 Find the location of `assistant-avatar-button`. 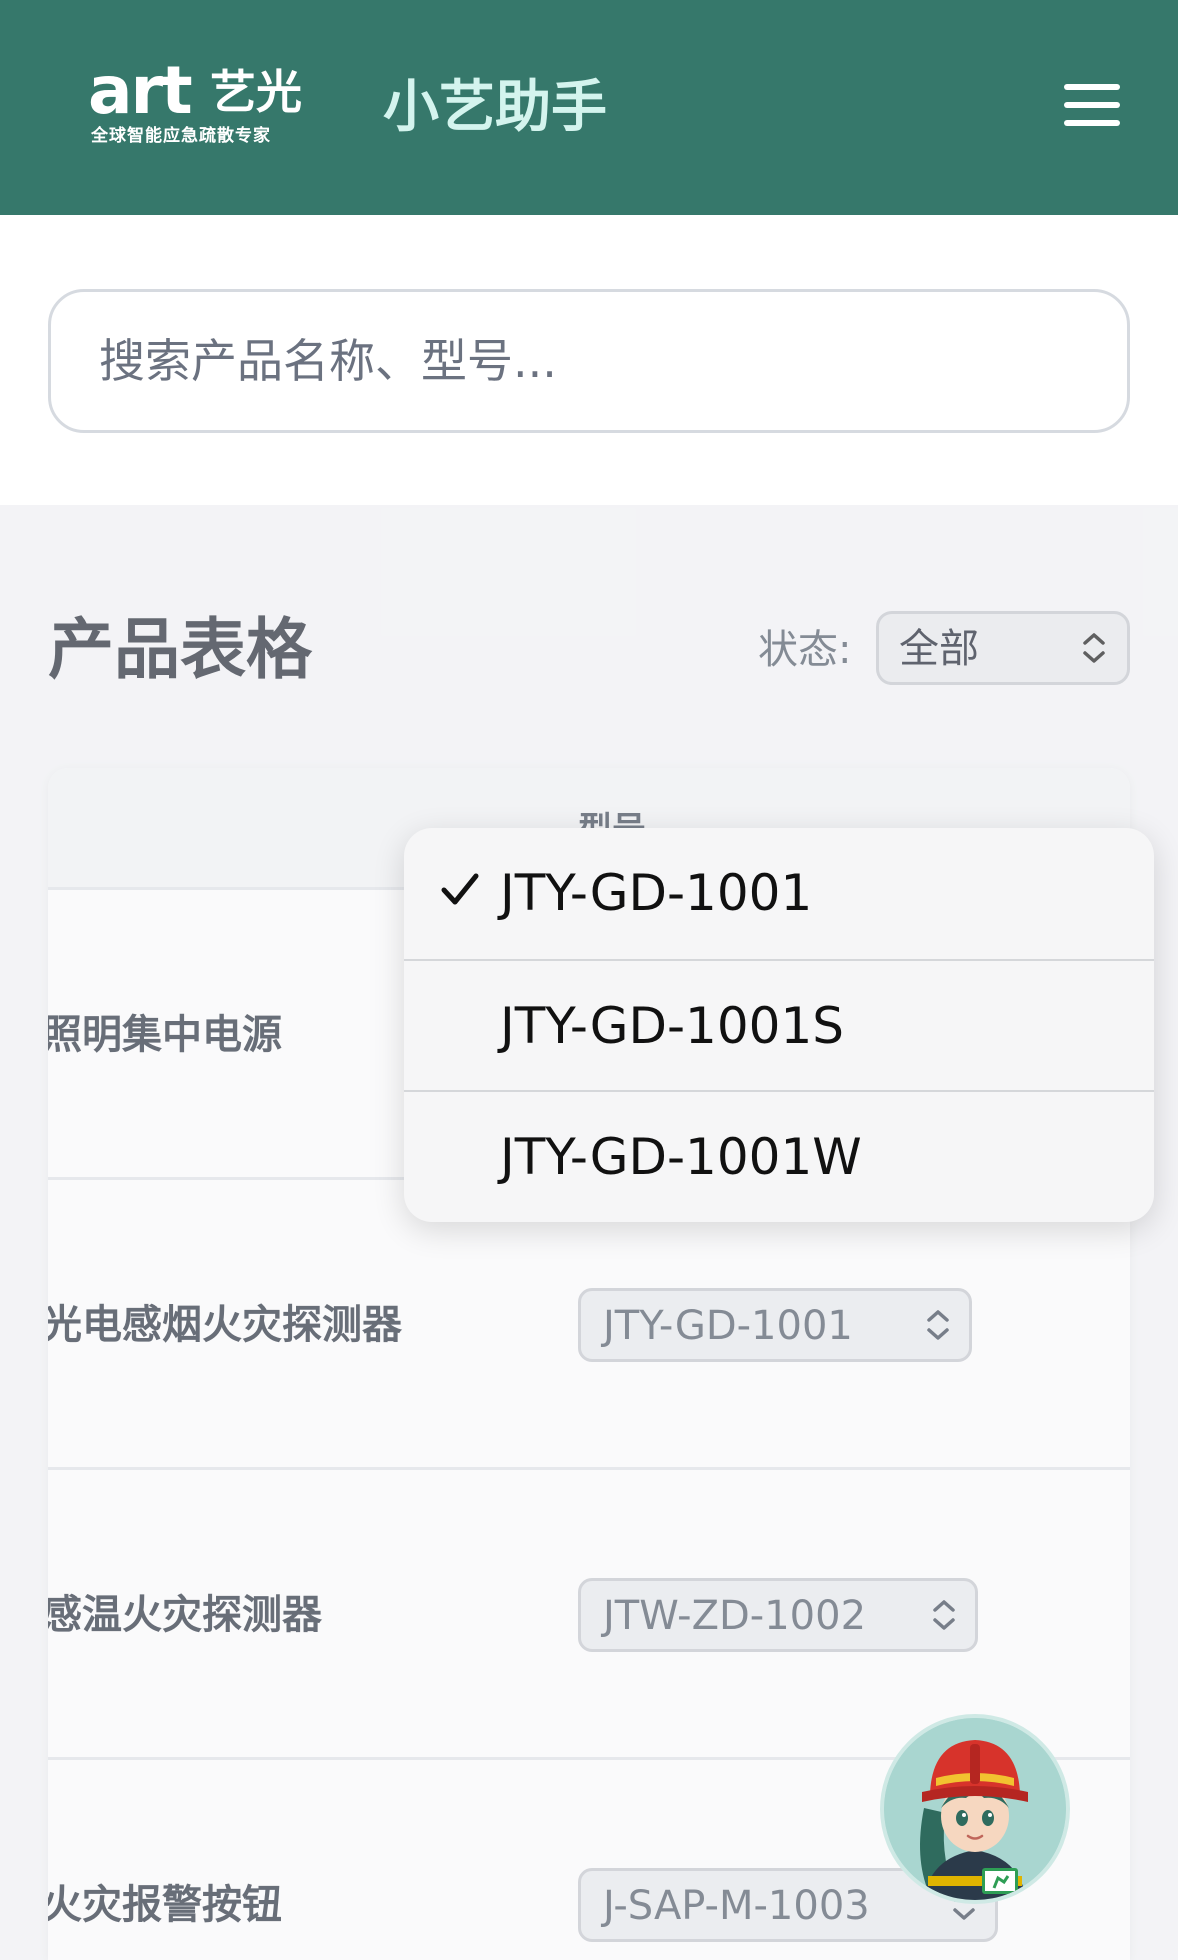

assistant-avatar-button is located at coordinates (975, 1809).